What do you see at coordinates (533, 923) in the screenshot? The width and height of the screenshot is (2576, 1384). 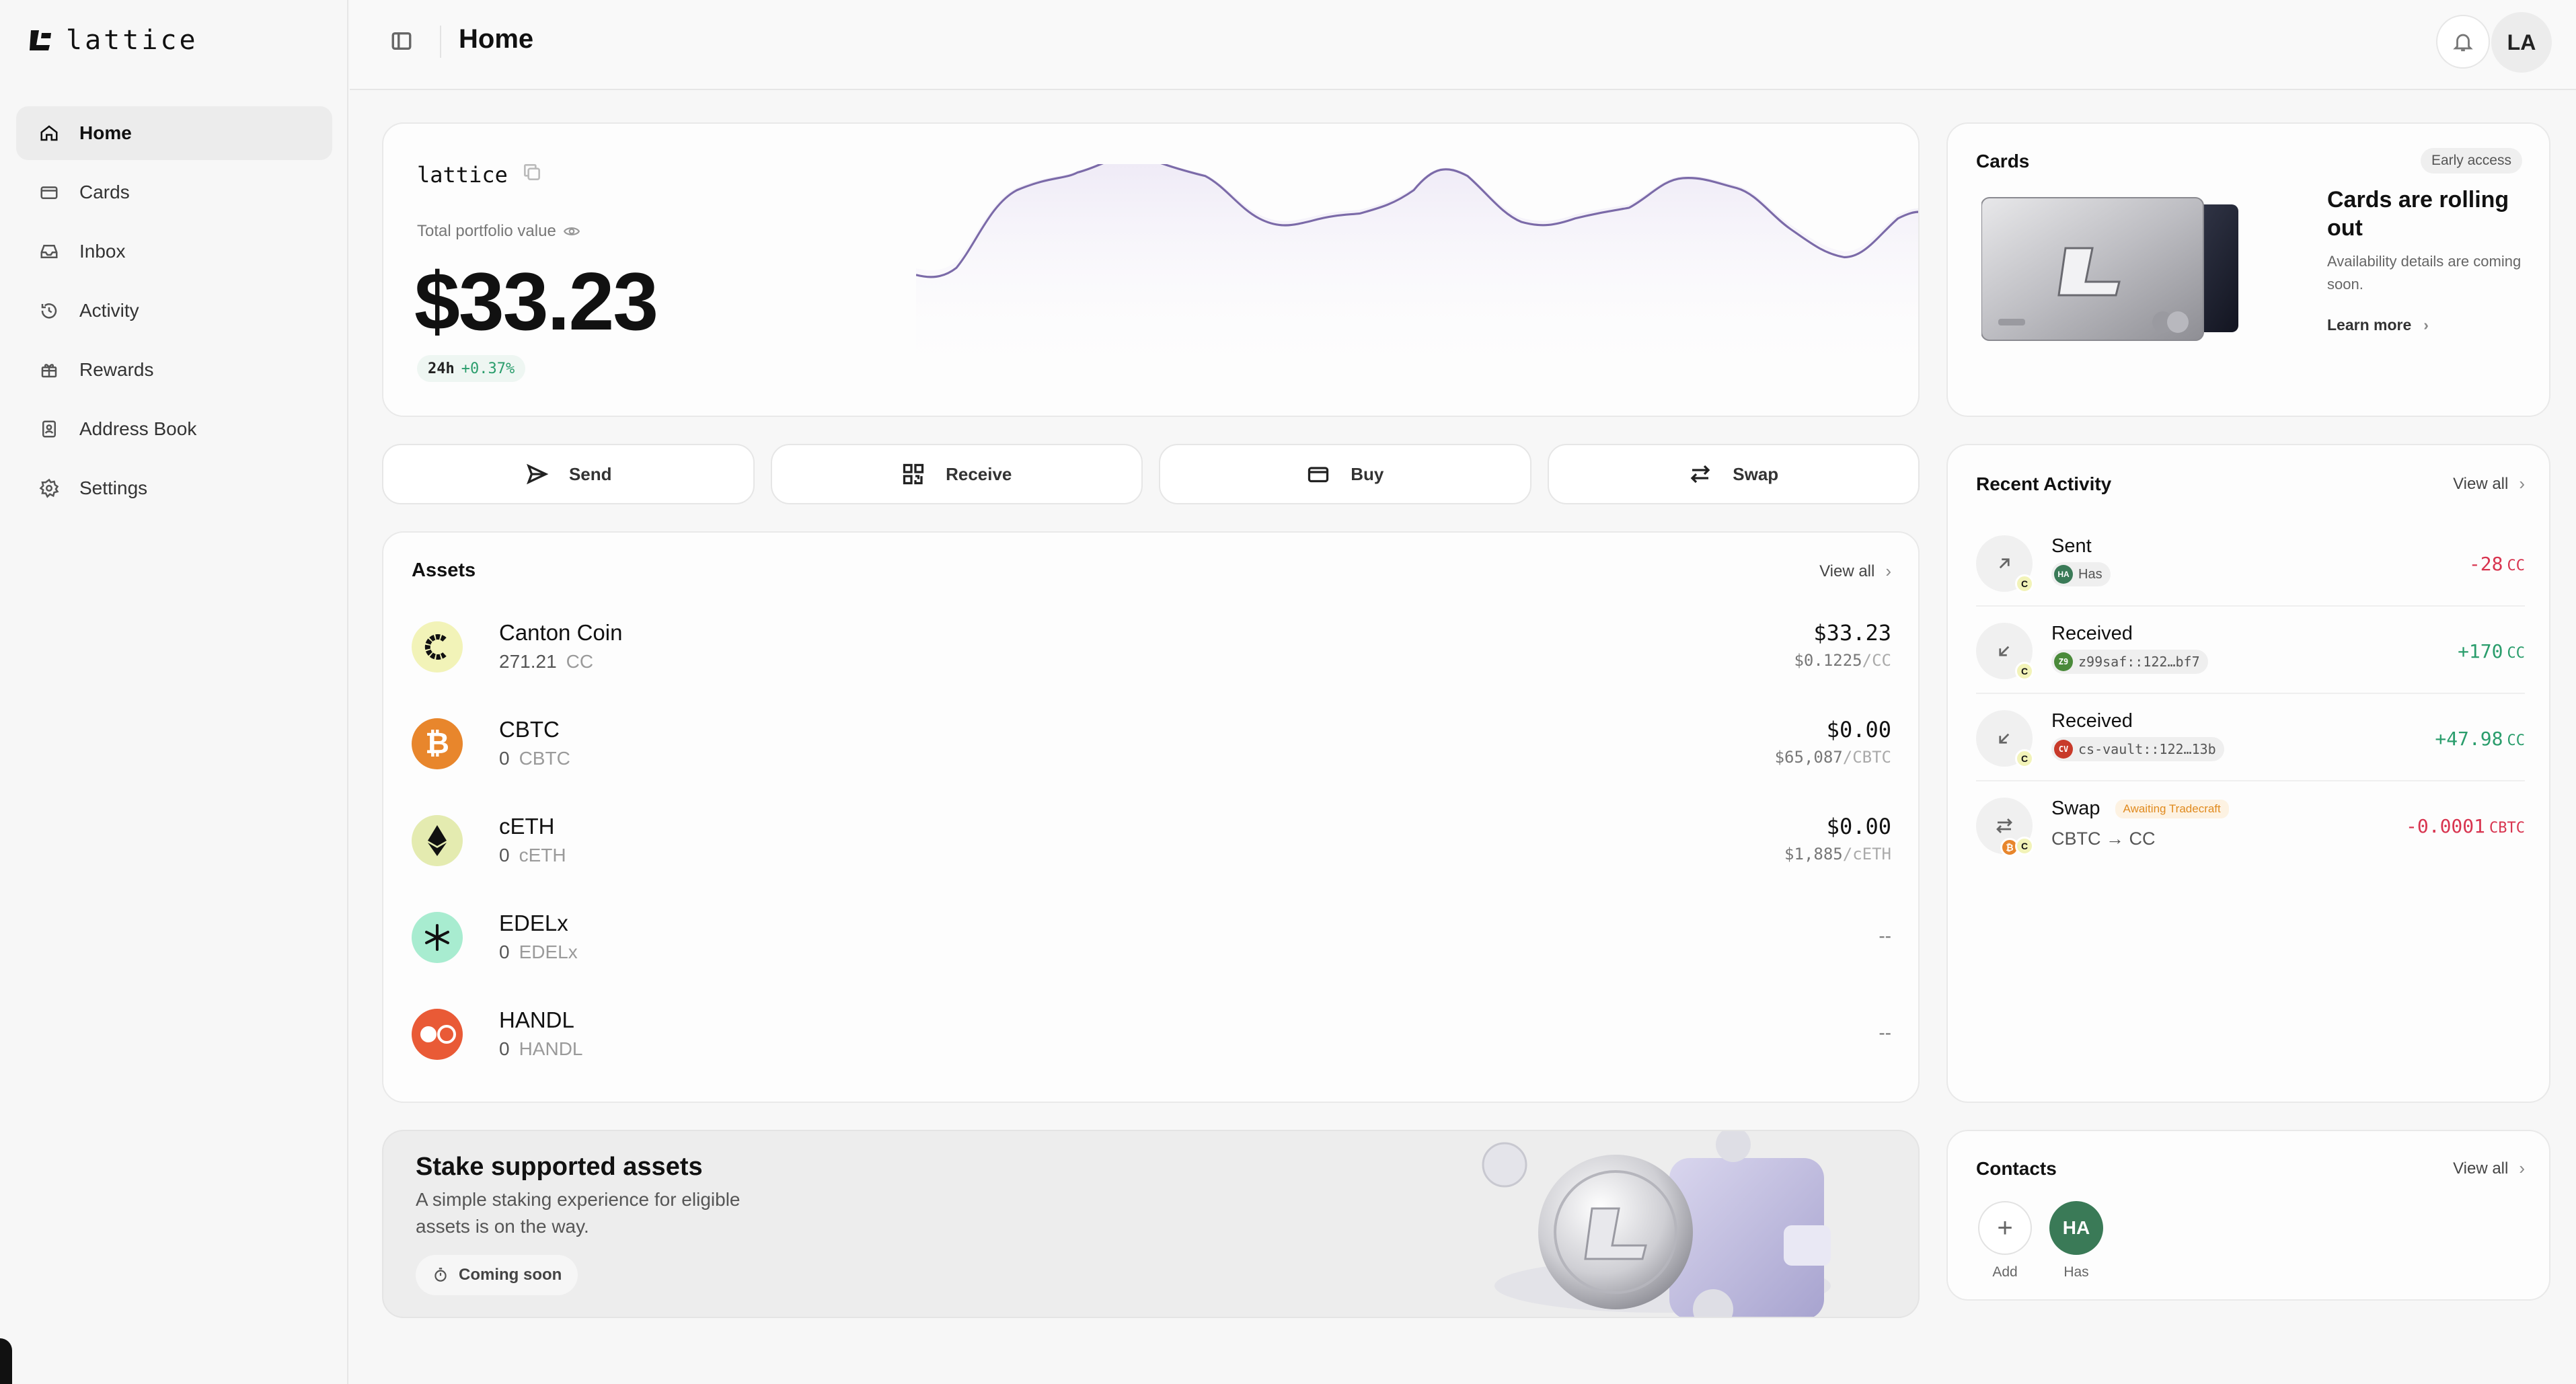 I see `asset-name: EDELx` at bounding box center [533, 923].